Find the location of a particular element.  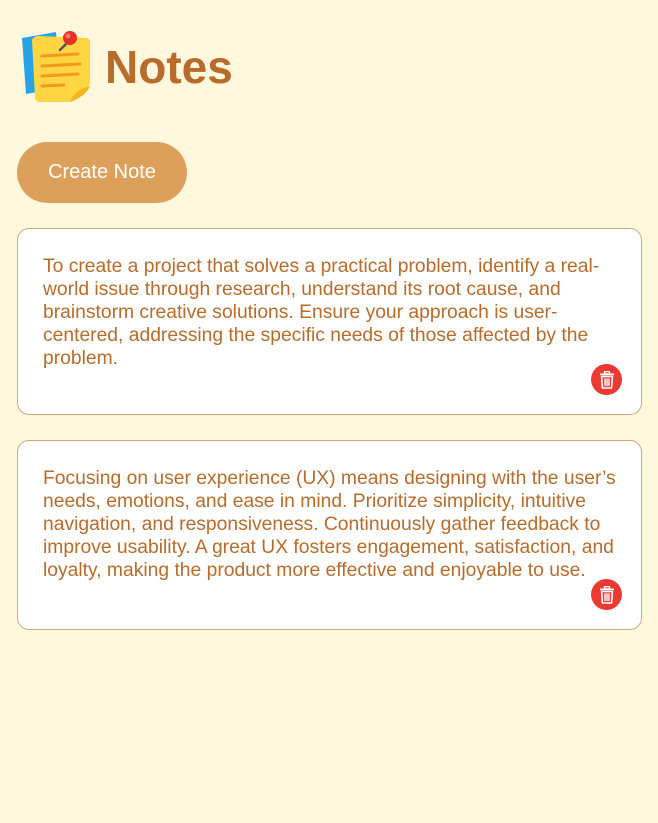

sticky-note-icon is located at coordinates (56, 67).